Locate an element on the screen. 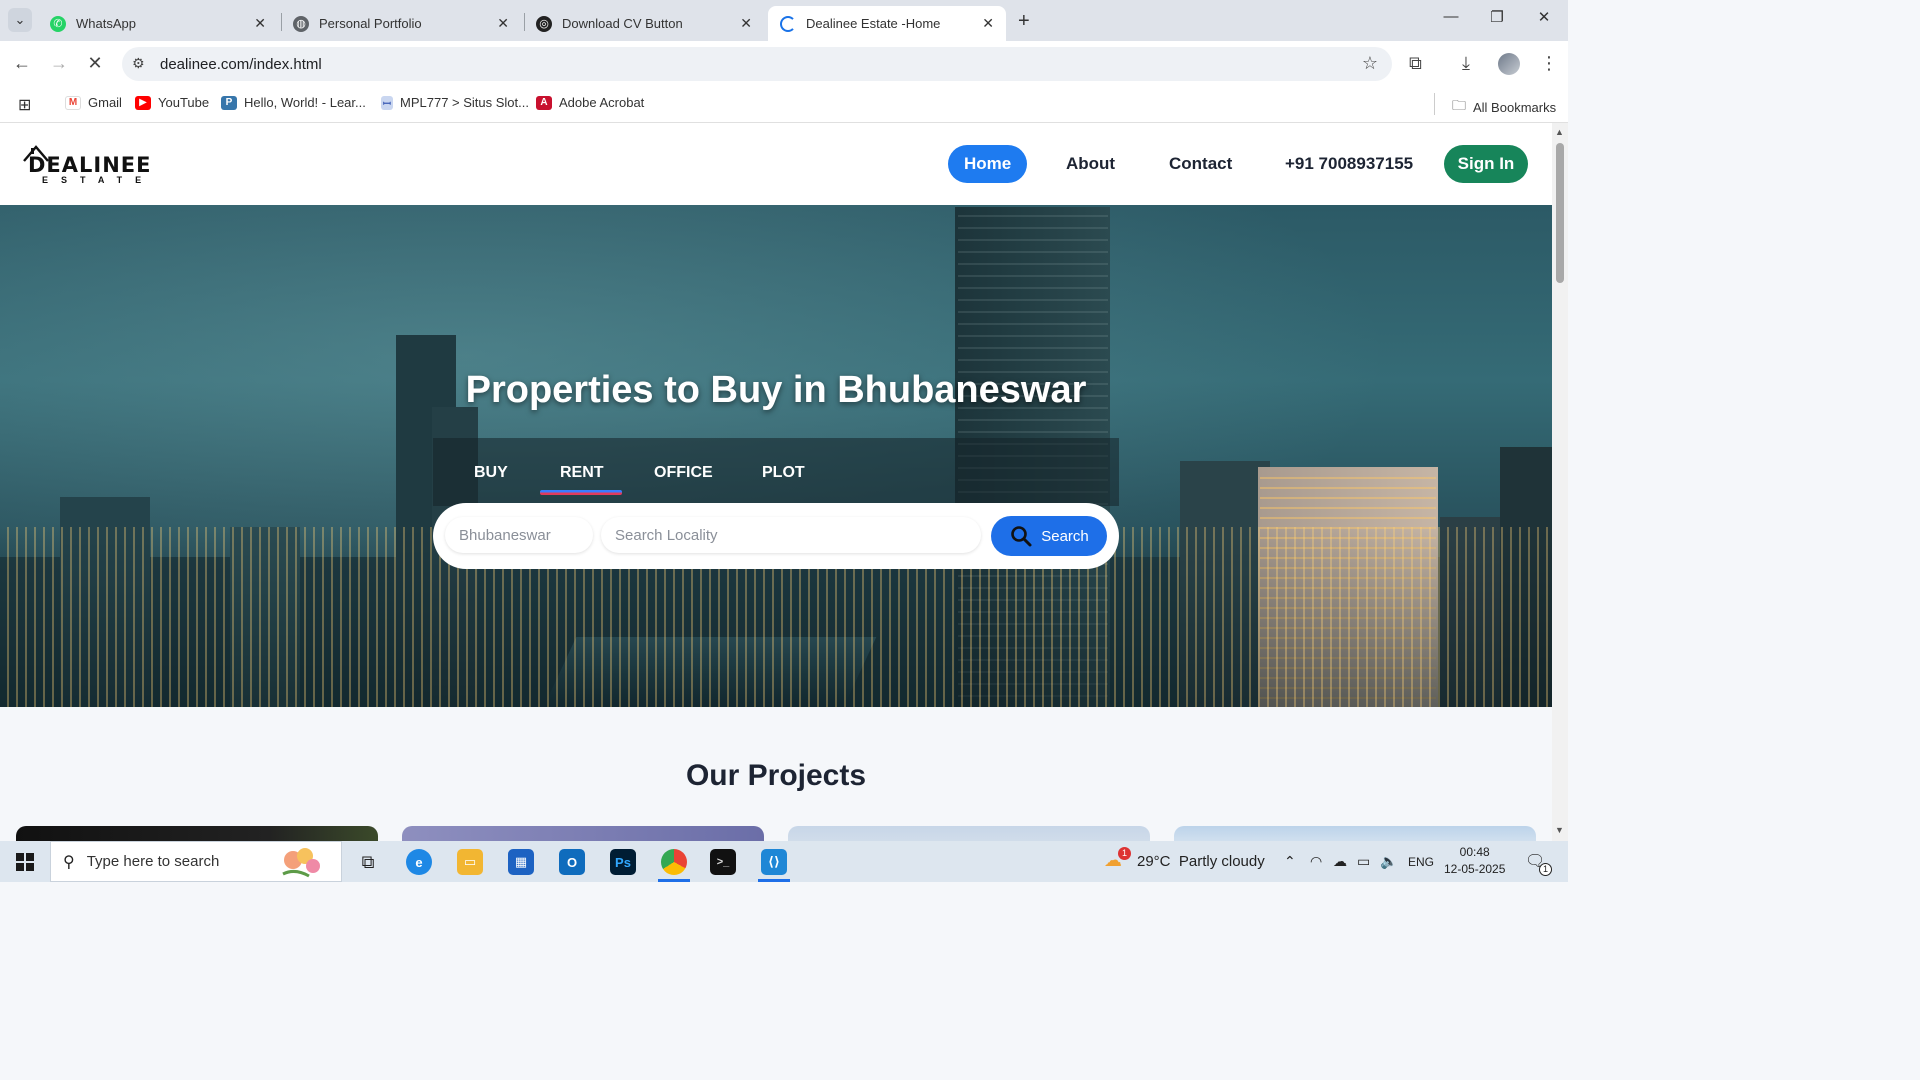 The height and width of the screenshot is (1080, 1920). whatsapp-icon: ✆ is located at coordinates (58, 23).